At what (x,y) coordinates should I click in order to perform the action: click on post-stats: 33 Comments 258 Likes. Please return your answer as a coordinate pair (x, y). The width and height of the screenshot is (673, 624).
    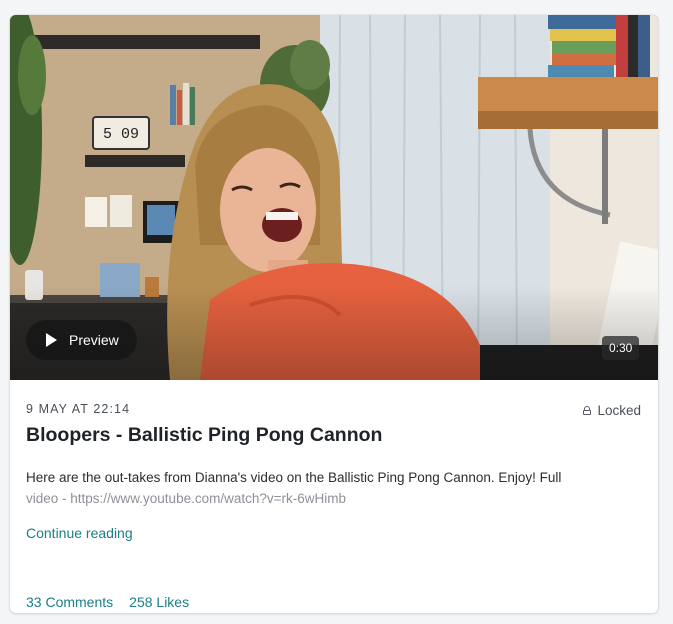
    Looking at the image, I should click on (107, 602).